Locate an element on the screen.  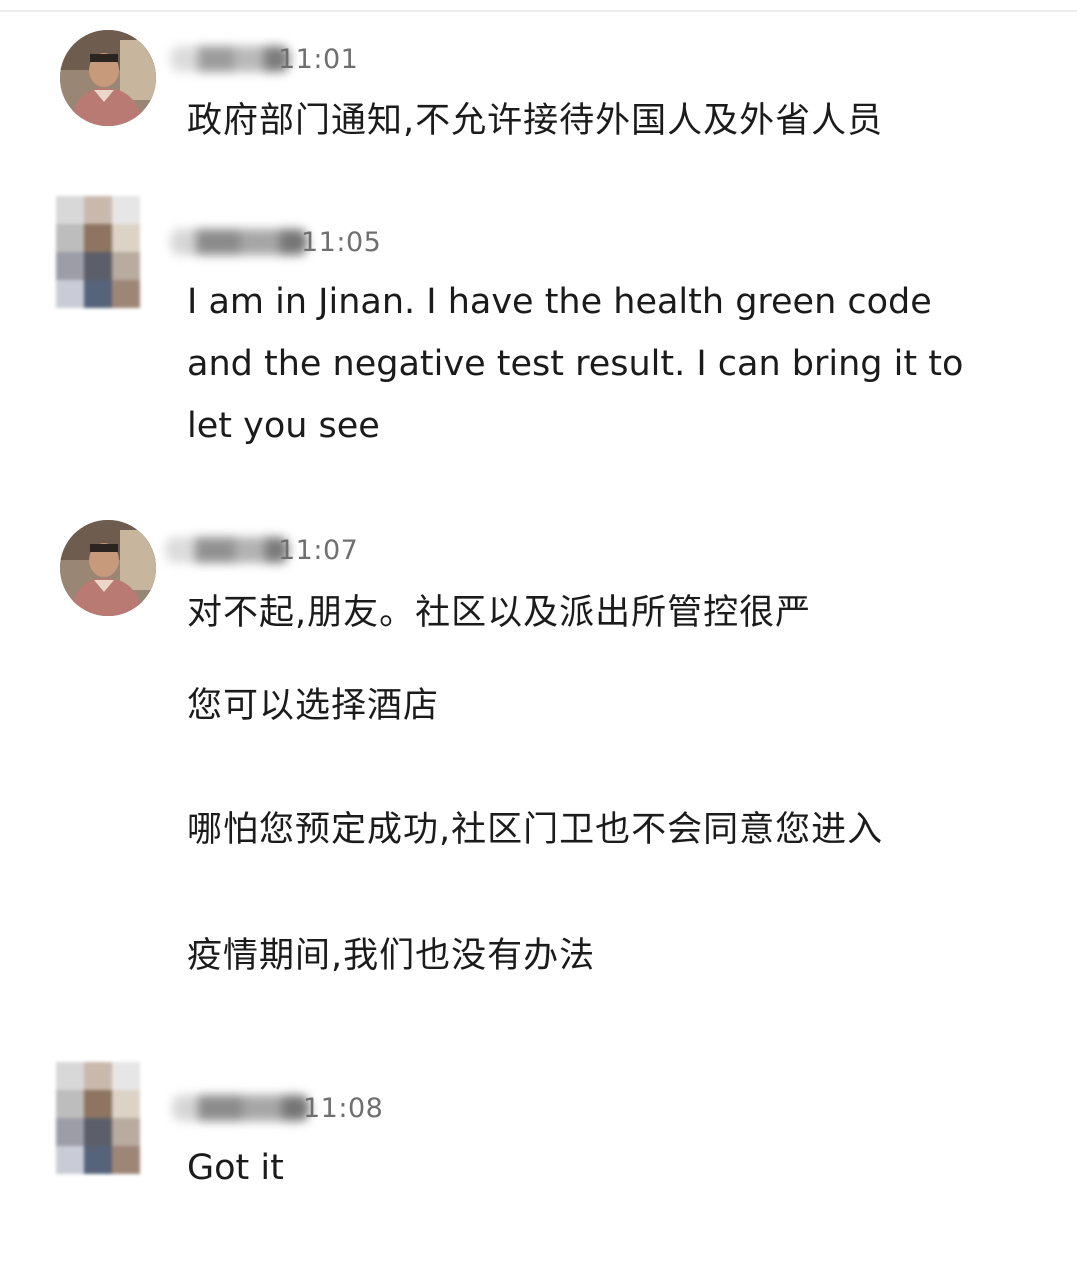
message-text: 对不起,朋友。社区以及派出所管控很严 is located at coordinates (499, 613).